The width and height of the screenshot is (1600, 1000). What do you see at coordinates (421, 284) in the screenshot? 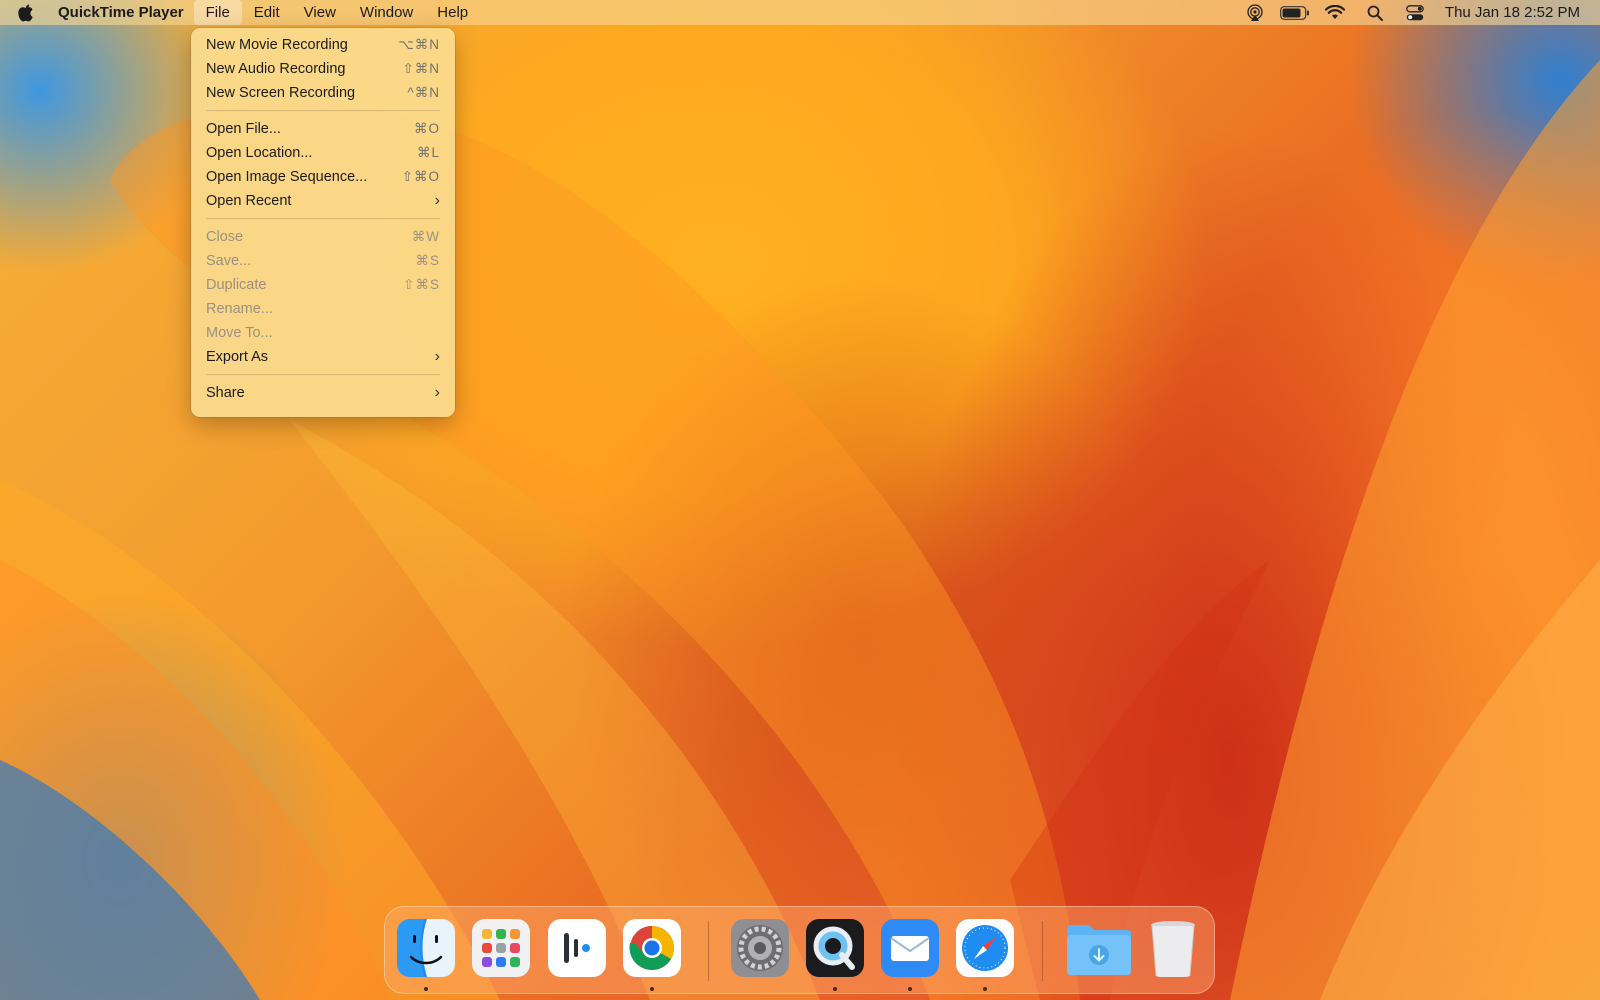
I see `menu-item-shortcut: ⇧⌘S` at bounding box center [421, 284].